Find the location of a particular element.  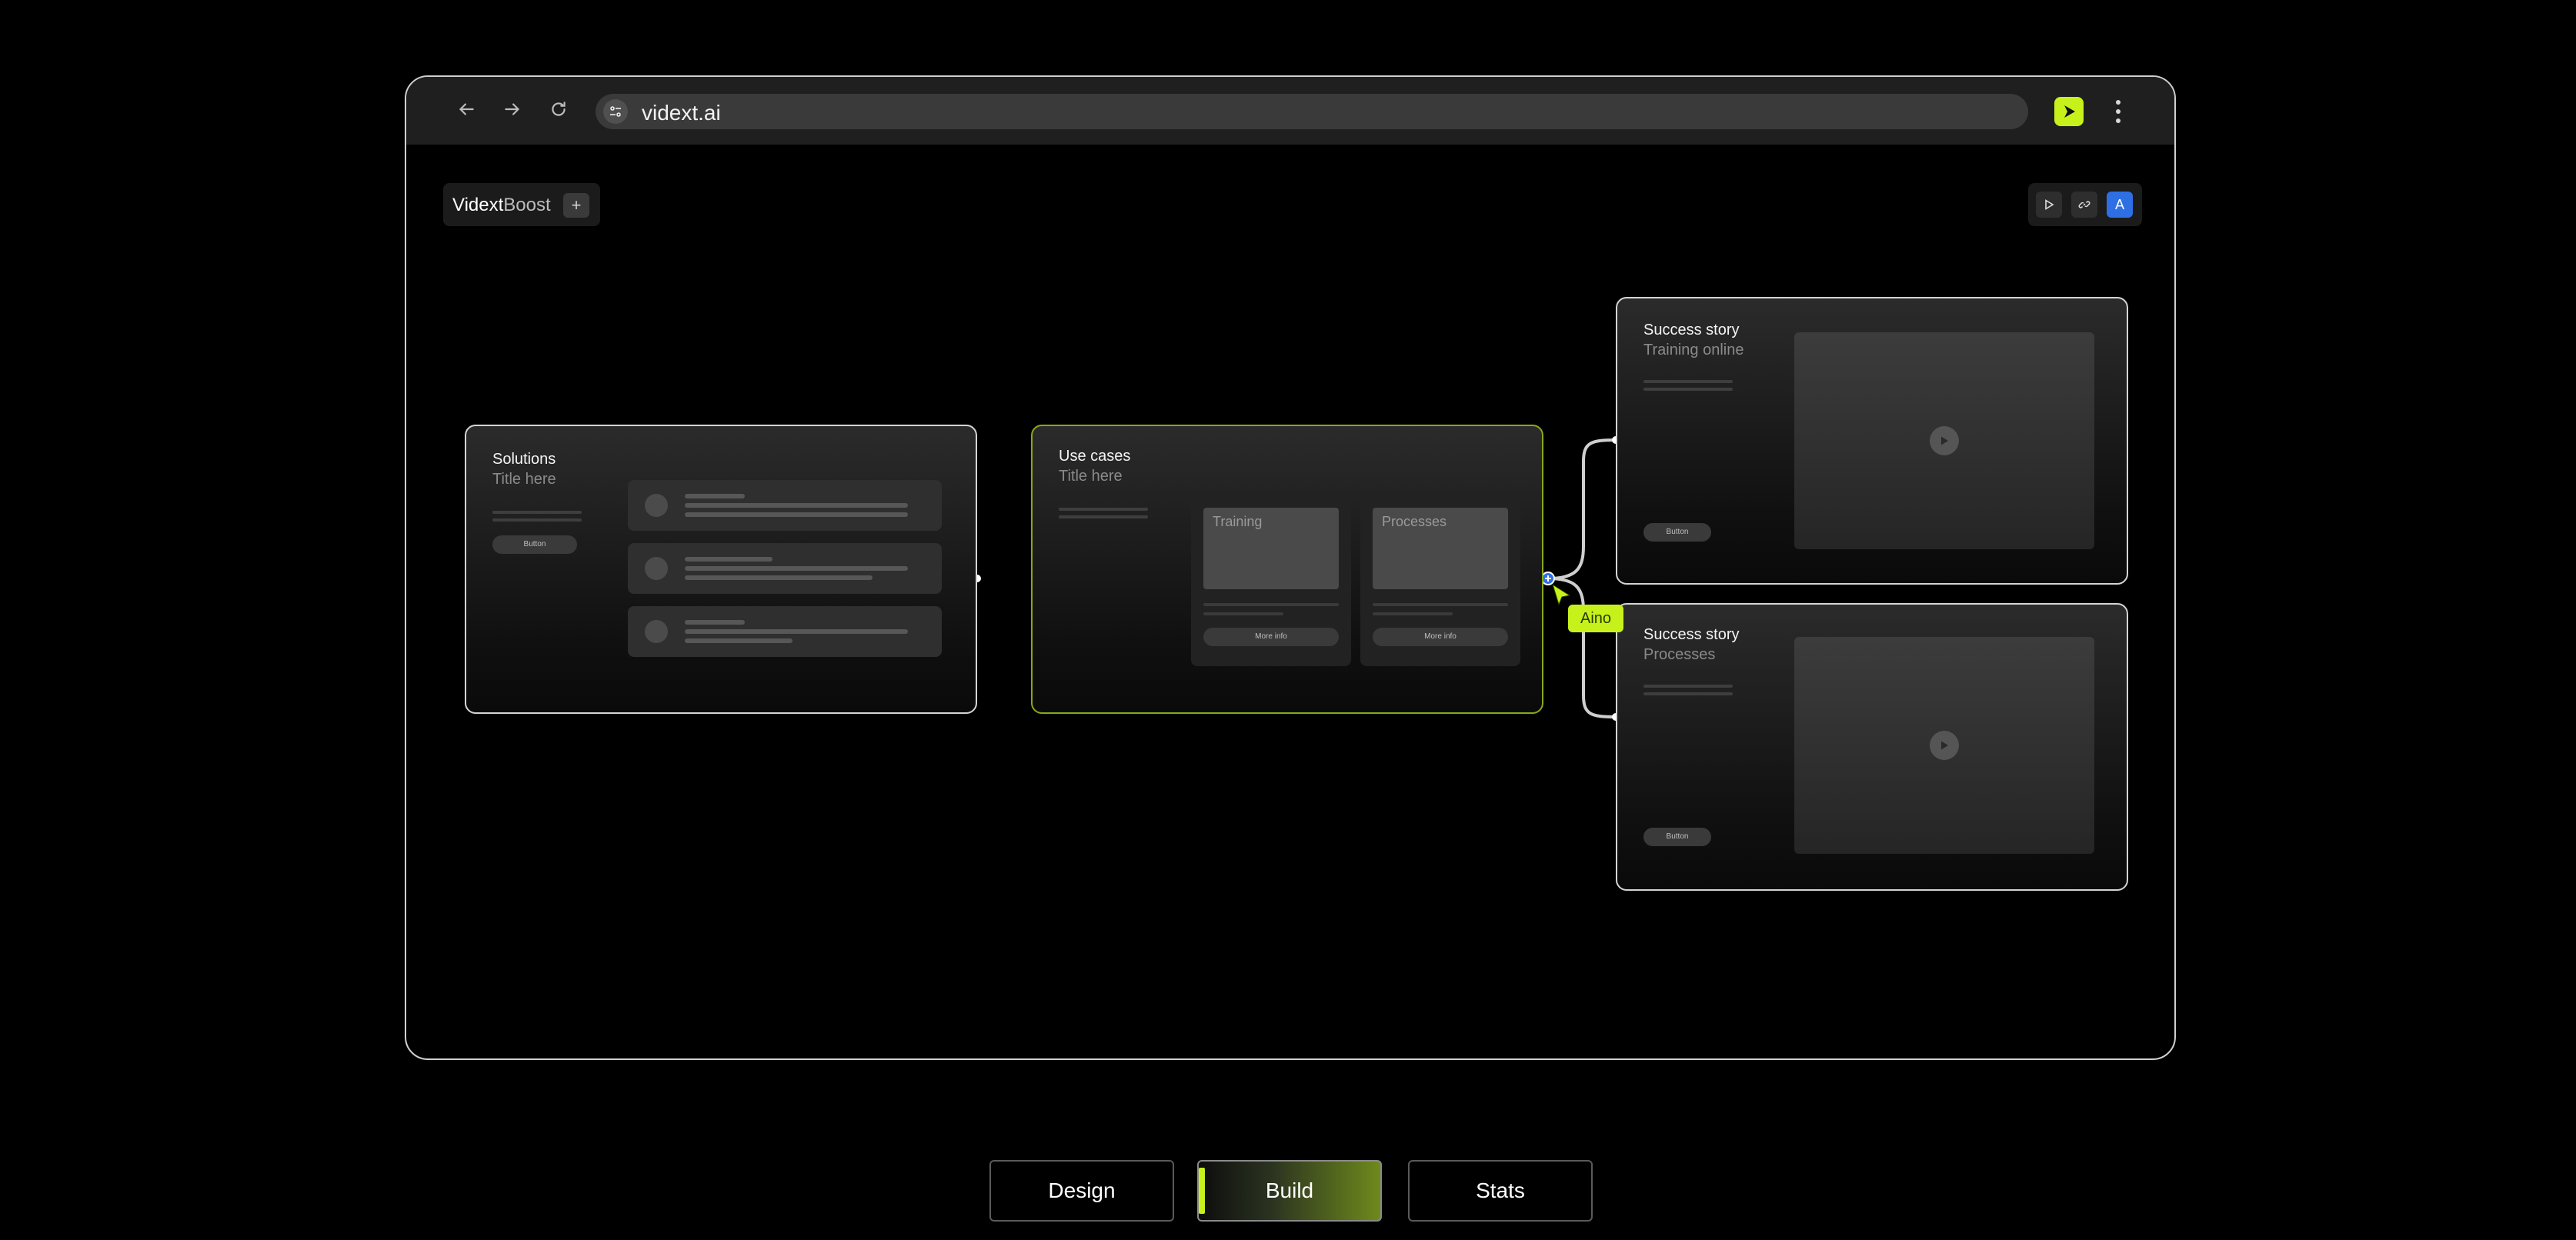

cursor-pointer-icon is located at coordinates (1562, 594).